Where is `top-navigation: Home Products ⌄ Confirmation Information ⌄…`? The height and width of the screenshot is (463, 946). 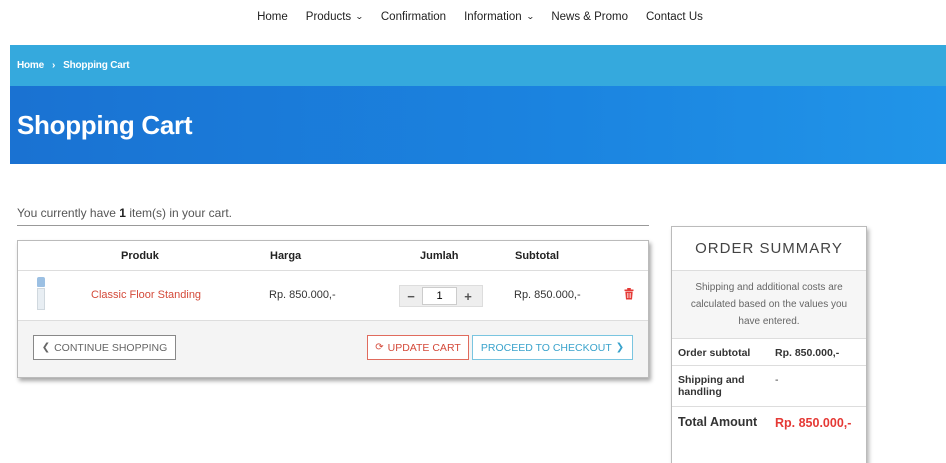
top-navigation: Home Products ⌄ Confirmation Information ⌄… is located at coordinates (473, 16).